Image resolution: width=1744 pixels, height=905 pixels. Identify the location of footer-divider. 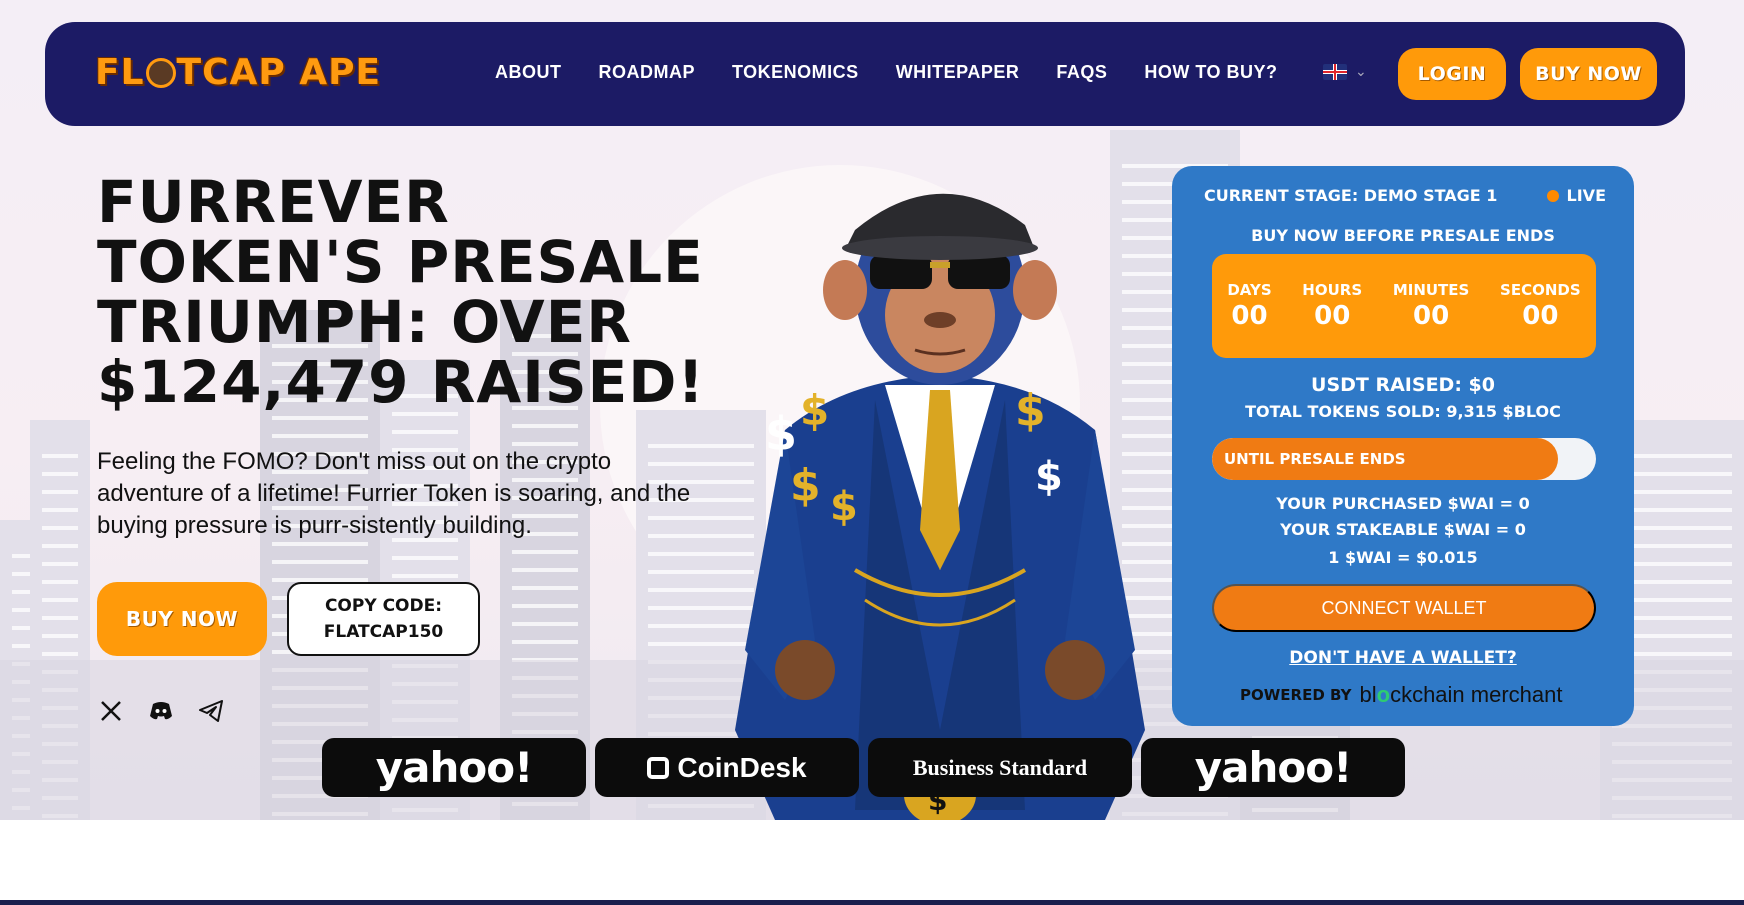
(872, 902).